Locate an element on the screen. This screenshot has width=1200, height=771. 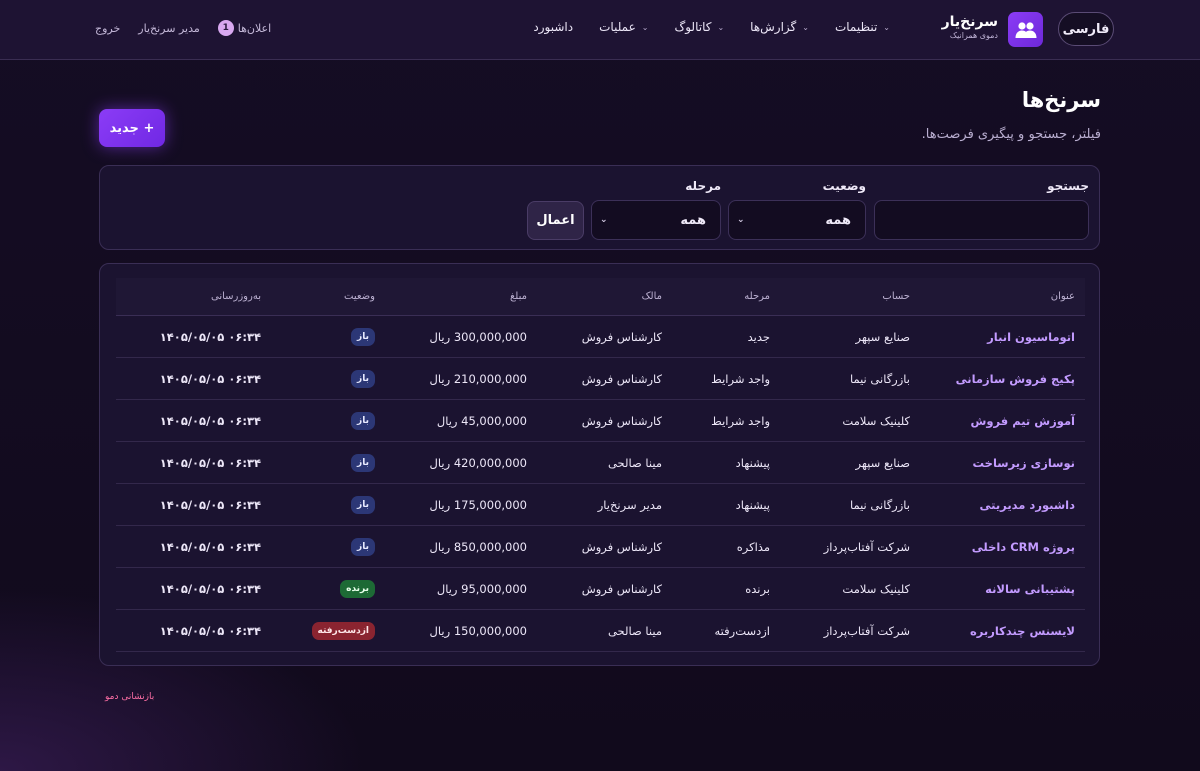
nav-item-label: داشبورد is located at coordinates (553, 27).